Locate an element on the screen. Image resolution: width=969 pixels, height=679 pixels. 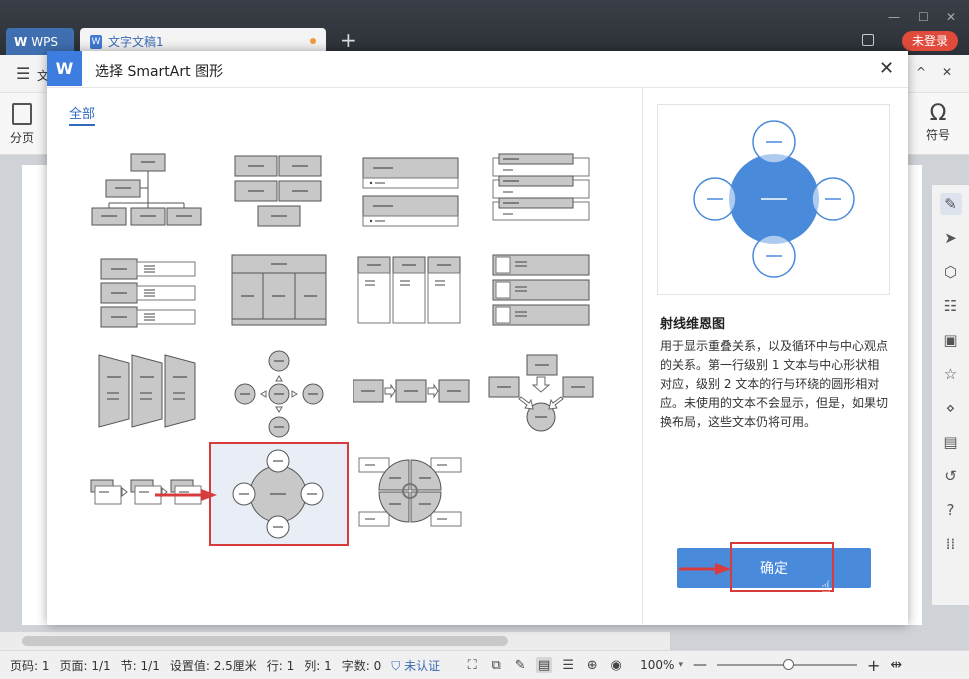
apps-grid-icon: ⁞⁞ is located at coordinates (951, 544).